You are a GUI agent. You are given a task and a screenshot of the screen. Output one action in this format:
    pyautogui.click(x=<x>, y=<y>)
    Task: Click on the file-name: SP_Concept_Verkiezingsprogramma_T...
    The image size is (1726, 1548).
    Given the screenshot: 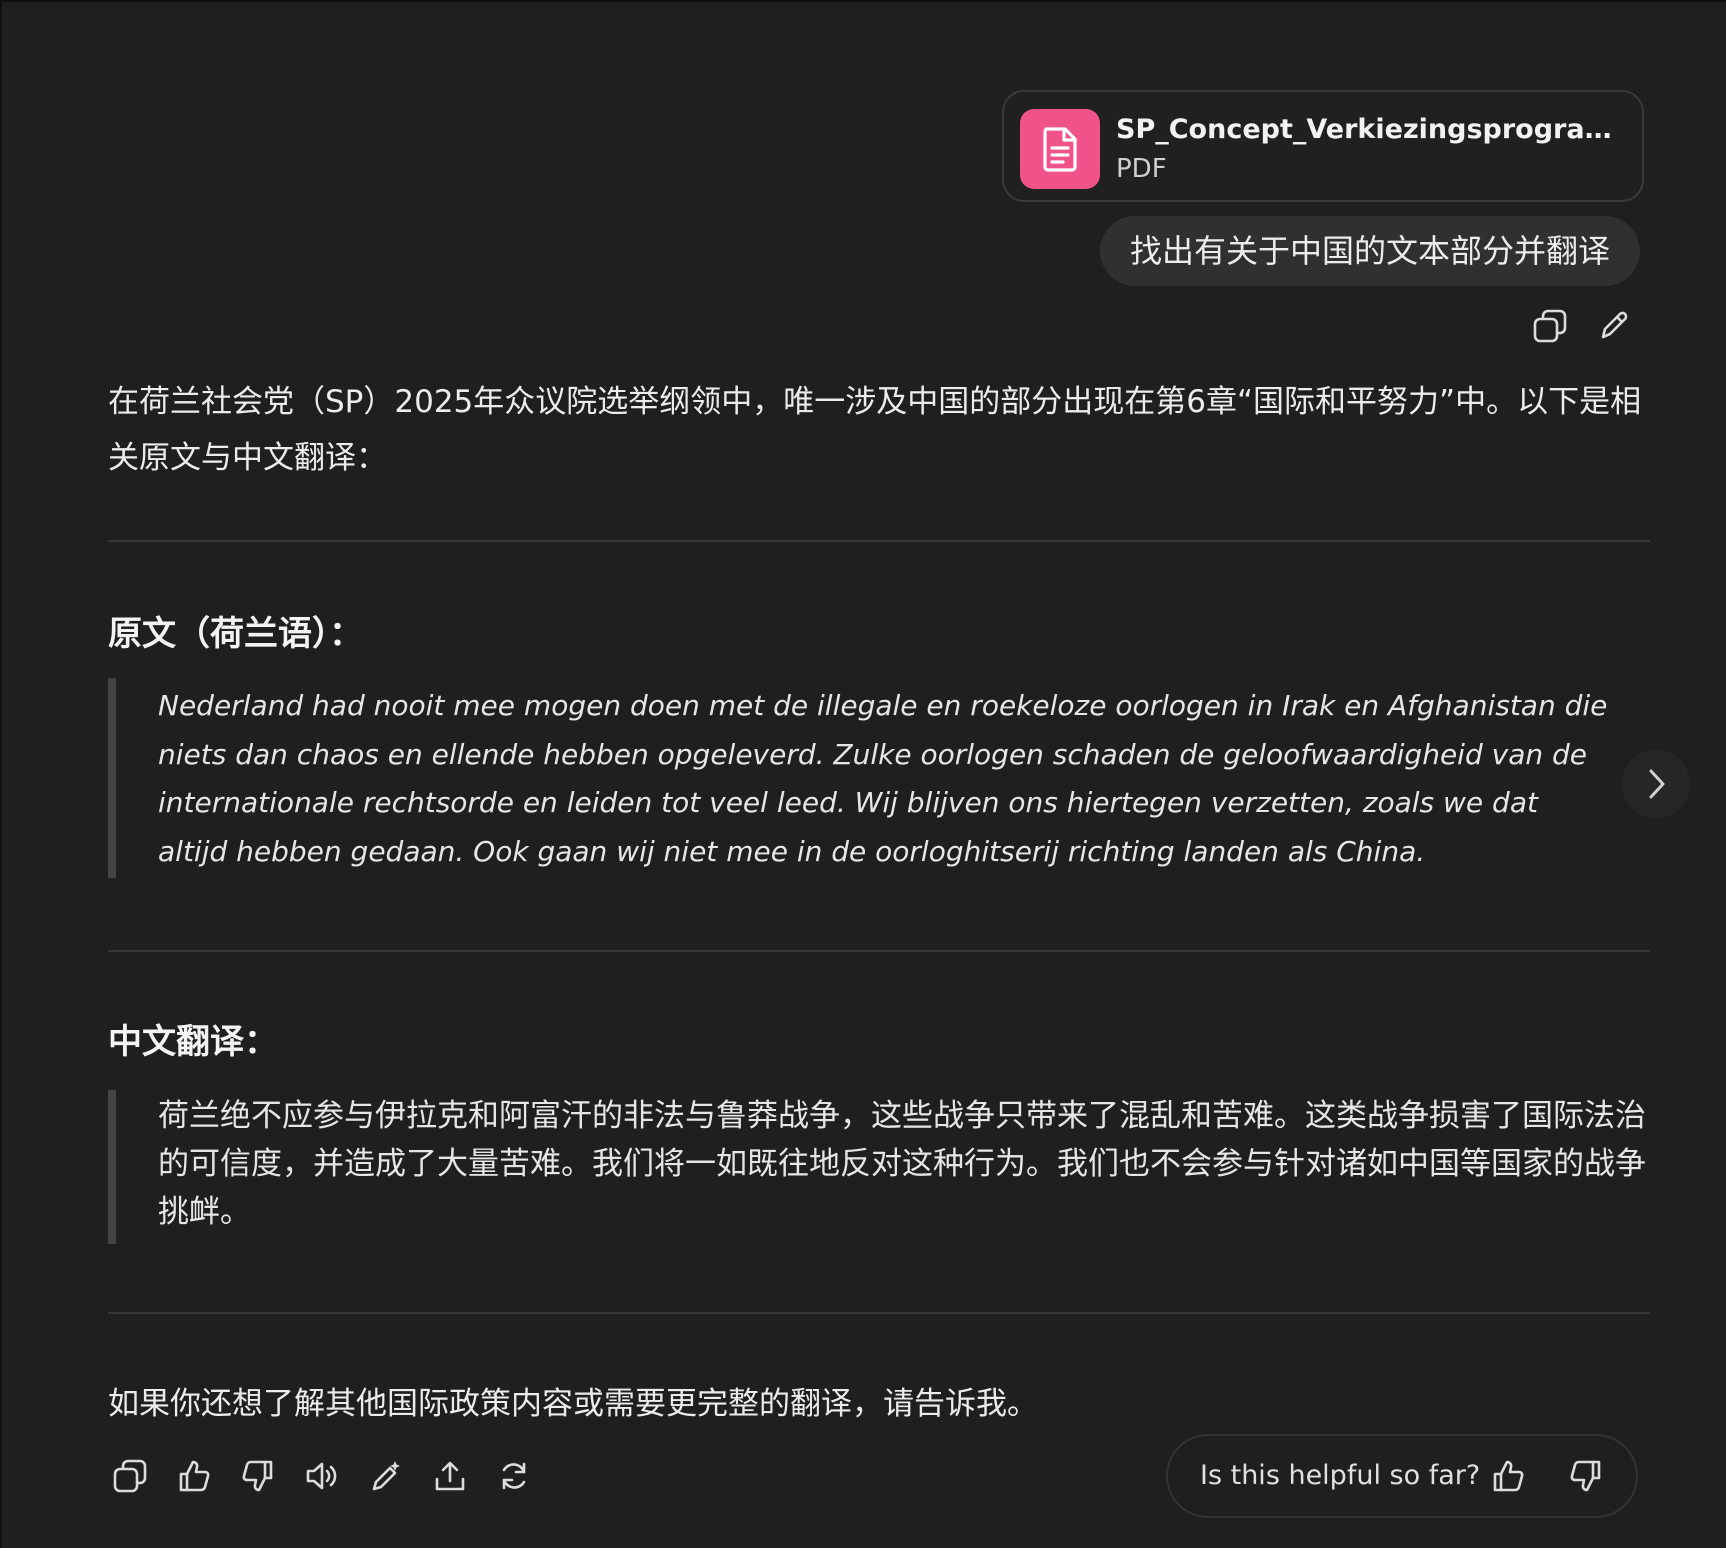 What is the action you would take?
    pyautogui.click(x=1371, y=129)
    